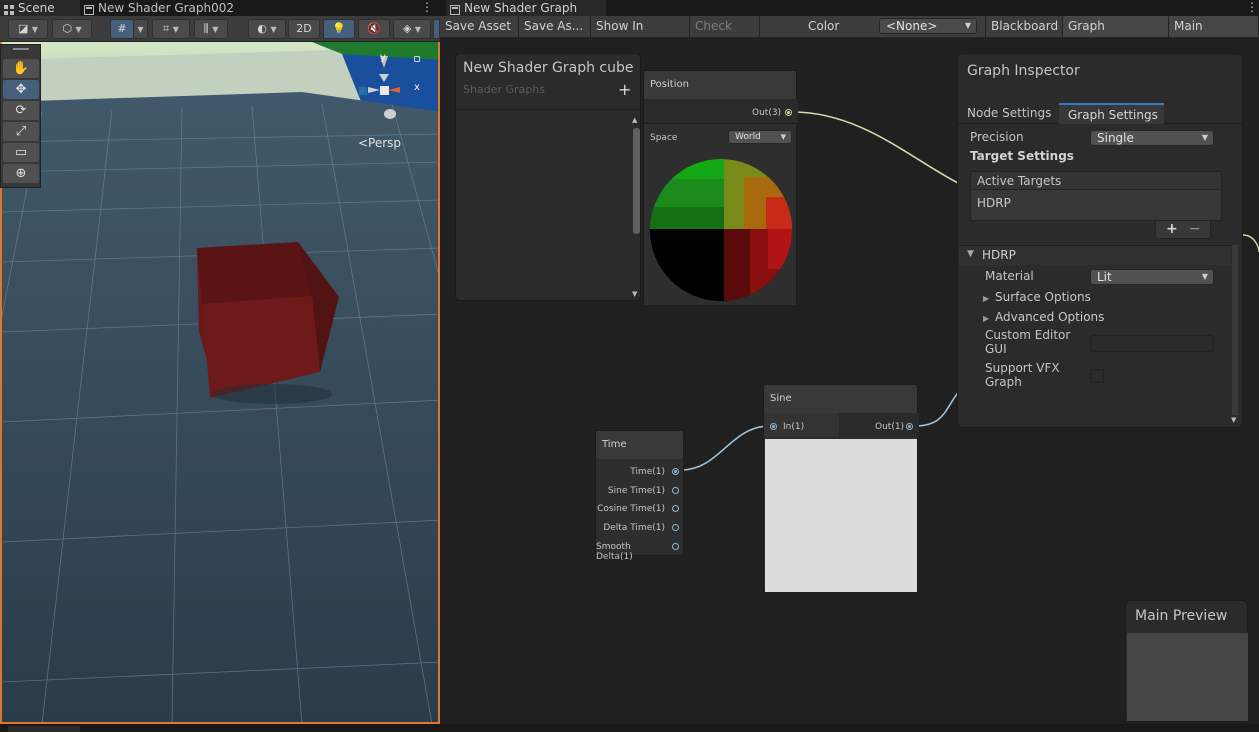  What do you see at coordinates (417, 87) in the screenshot?
I see `gizmo-x-label: x` at bounding box center [417, 87].